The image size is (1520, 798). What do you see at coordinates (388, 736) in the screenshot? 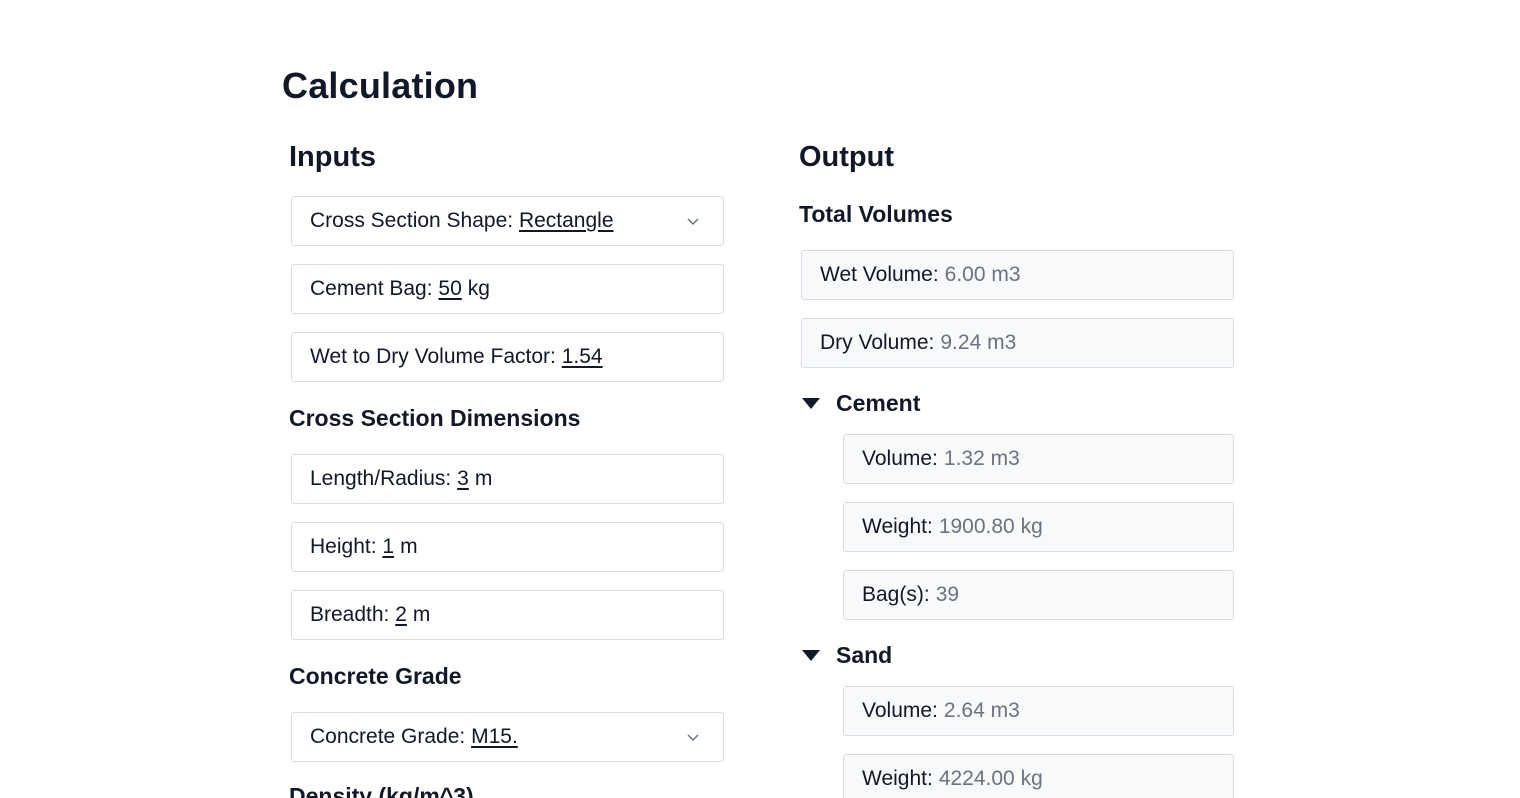
I see `concrete-grade-label: Concrete Grade:` at bounding box center [388, 736].